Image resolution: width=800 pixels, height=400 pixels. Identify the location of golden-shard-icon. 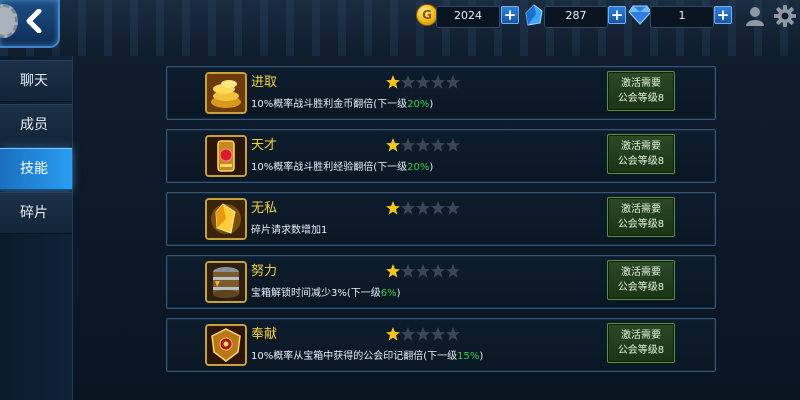
(226, 219).